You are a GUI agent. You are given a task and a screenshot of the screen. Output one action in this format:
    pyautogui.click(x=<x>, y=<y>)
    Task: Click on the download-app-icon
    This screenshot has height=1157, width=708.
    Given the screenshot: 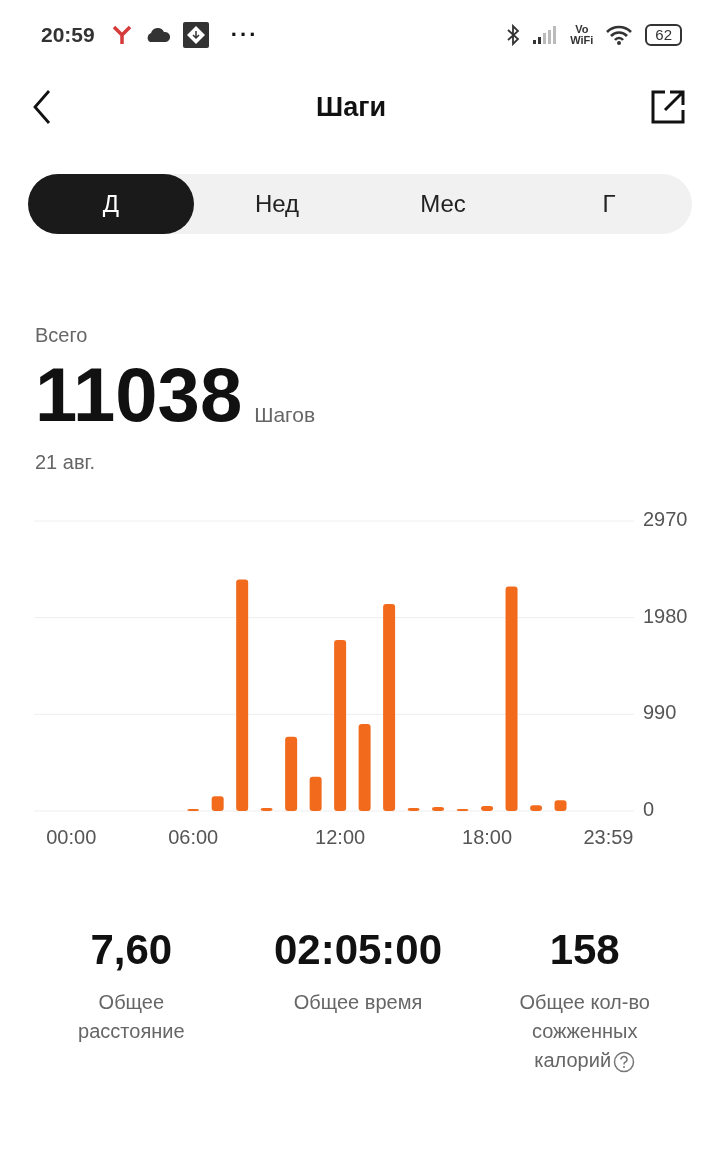 What is the action you would take?
    pyautogui.click(x=195, y=35)
    